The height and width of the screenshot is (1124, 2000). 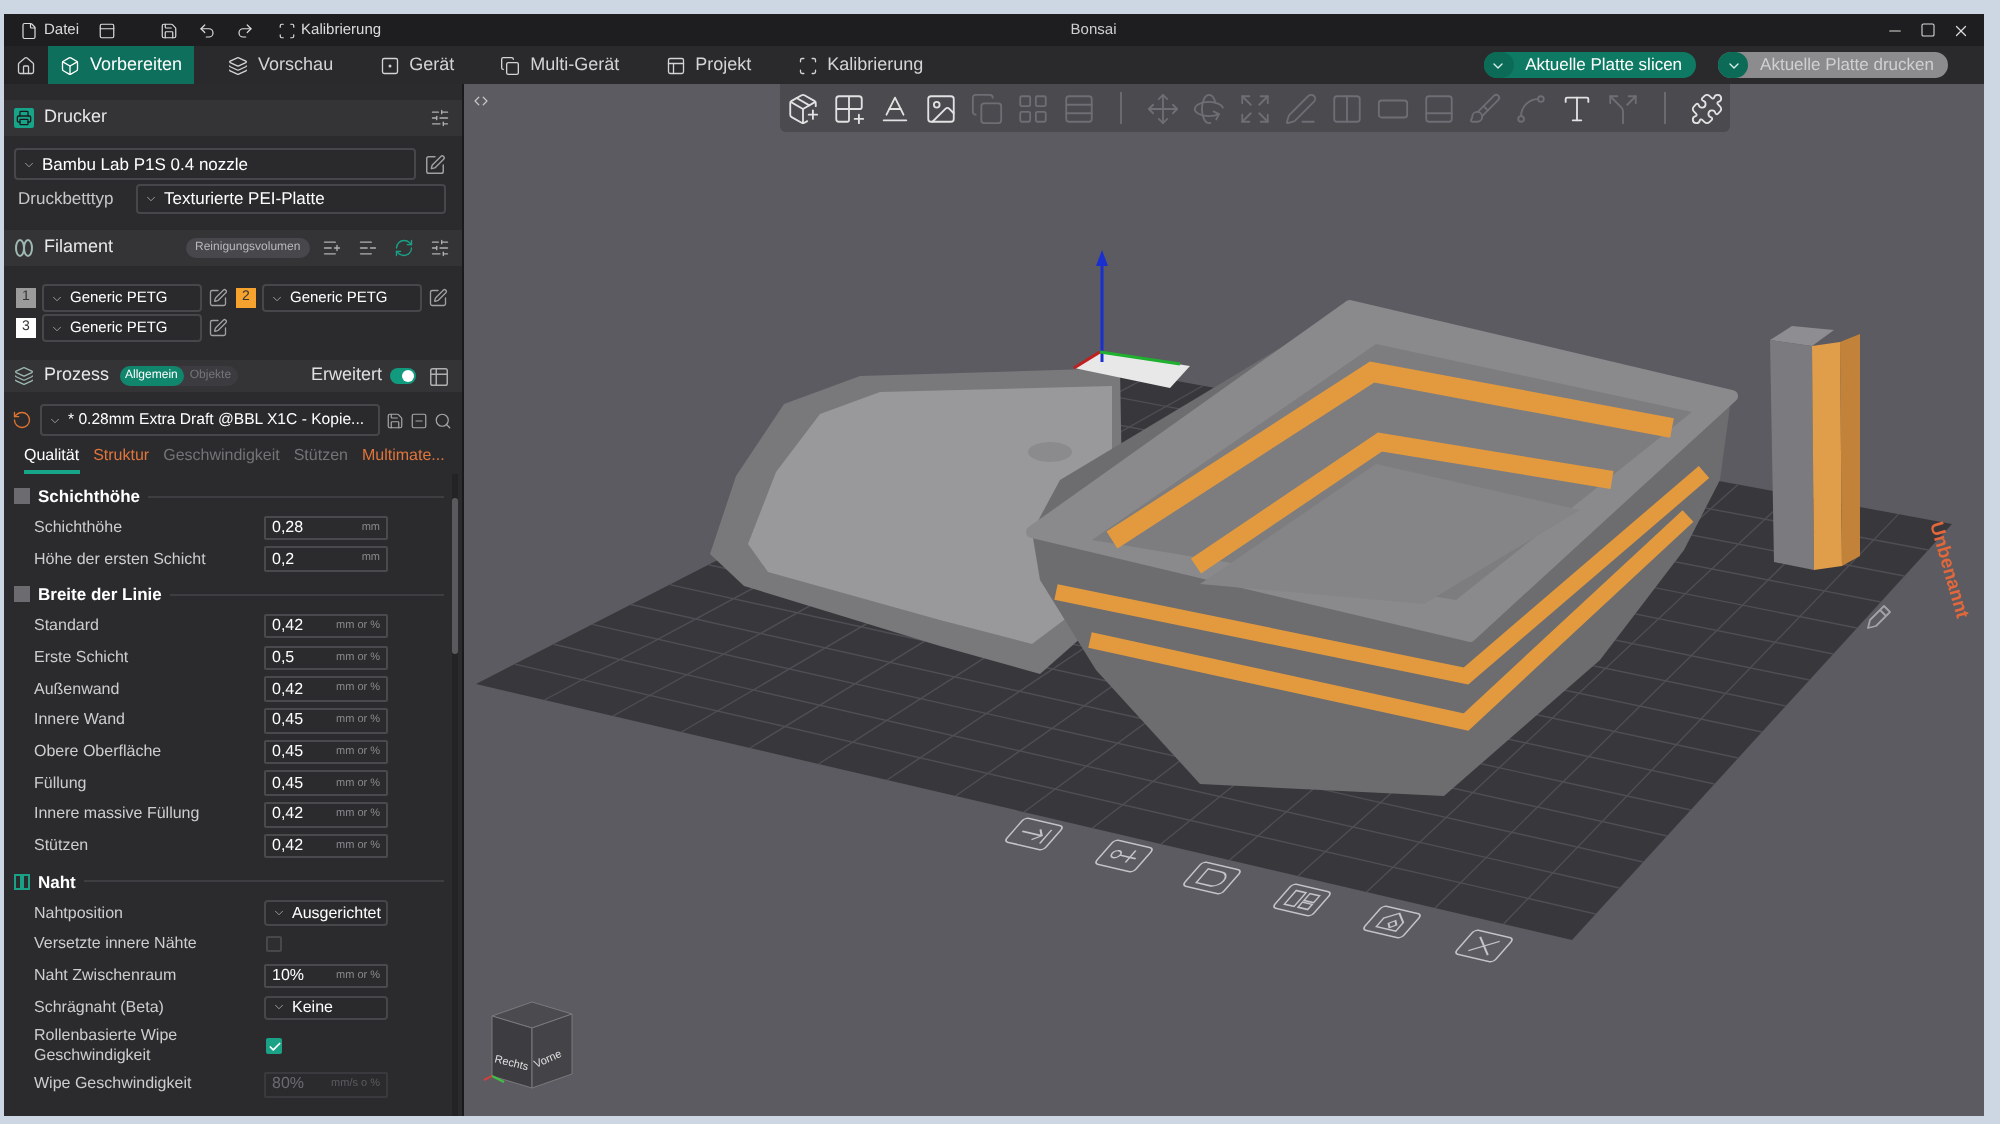 What do you see at coordinates (481, 101) in the screenshot?
I see `chevrons-icon` at bounding box center [481, 101].